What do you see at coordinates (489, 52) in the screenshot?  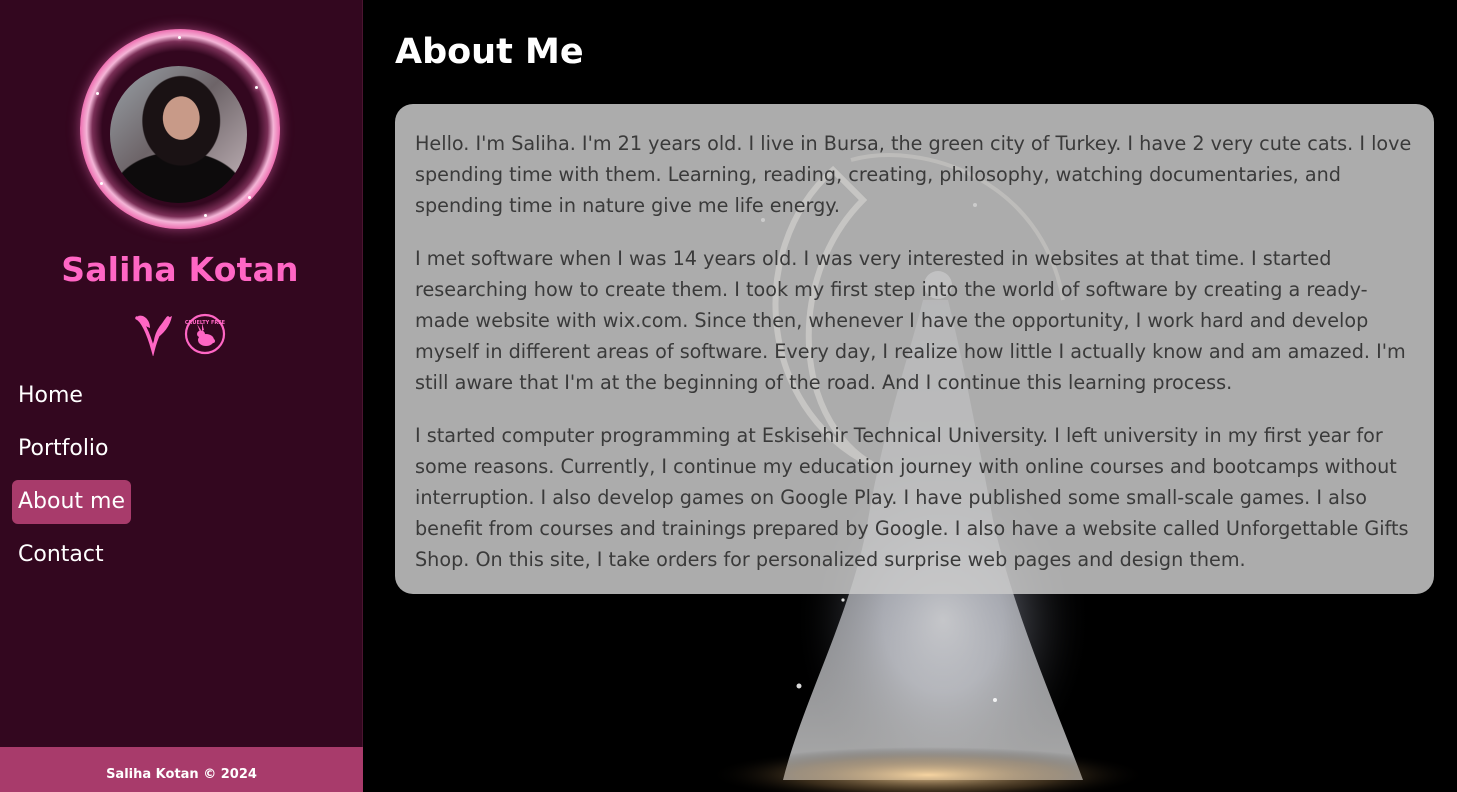 I see `page-title: About Me` at bounding box center [489, 52].